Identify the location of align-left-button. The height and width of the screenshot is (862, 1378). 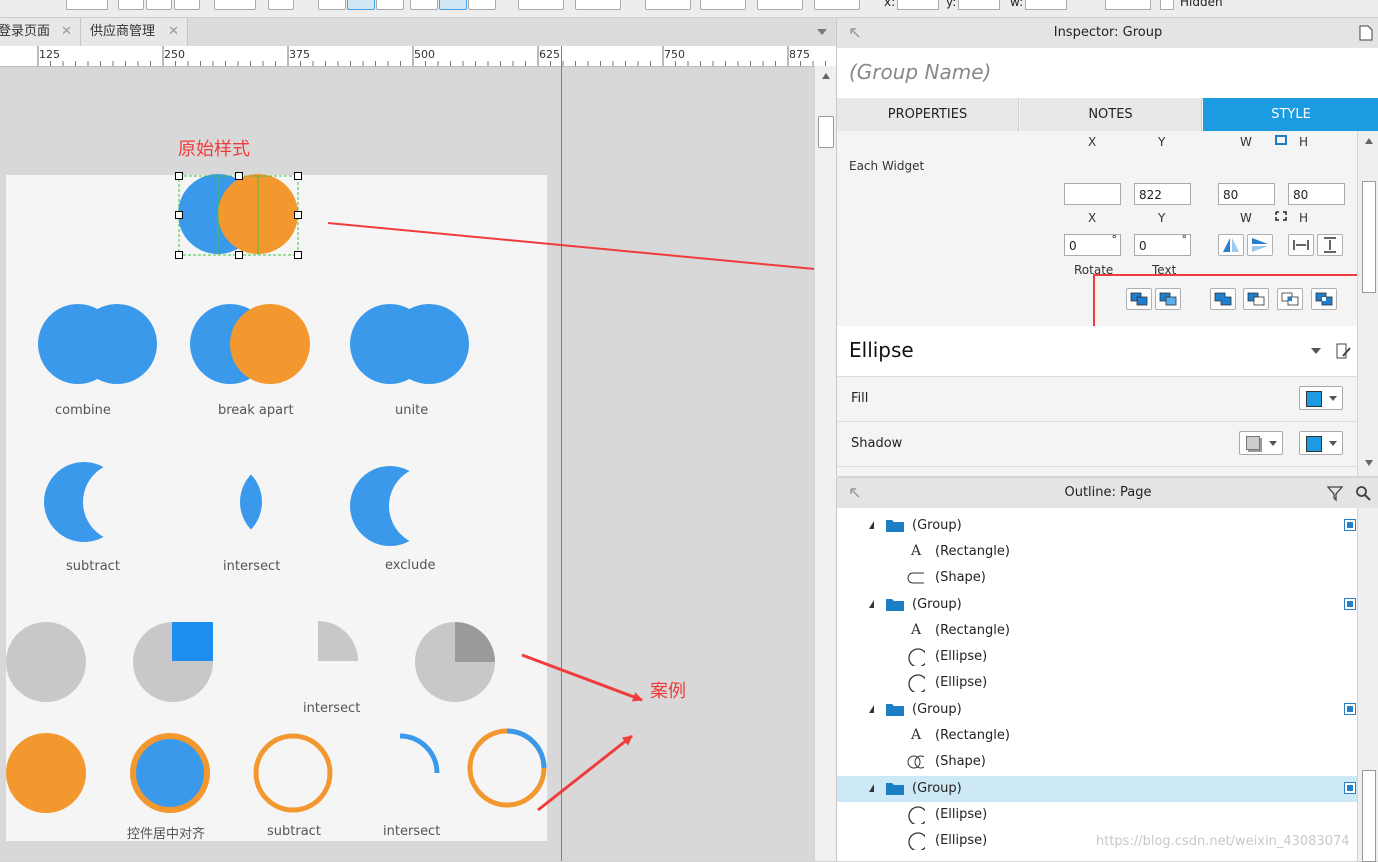
(332, 5).